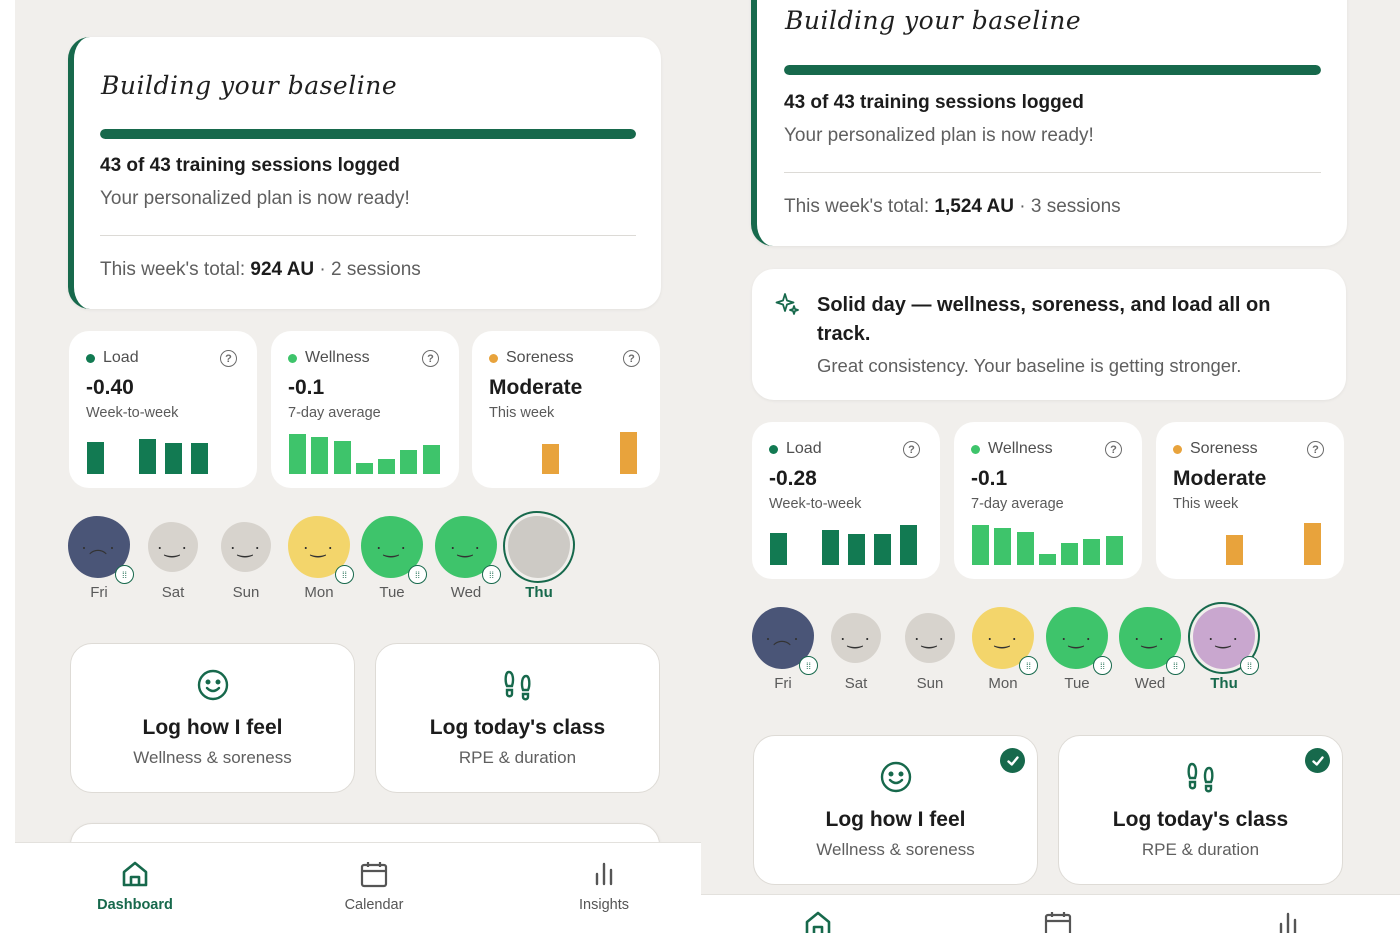 The image size is (1400, 933). Describe the element at coordinates (1224, 448) in the screenshot. I see `metric-label: Soreness` at that location.